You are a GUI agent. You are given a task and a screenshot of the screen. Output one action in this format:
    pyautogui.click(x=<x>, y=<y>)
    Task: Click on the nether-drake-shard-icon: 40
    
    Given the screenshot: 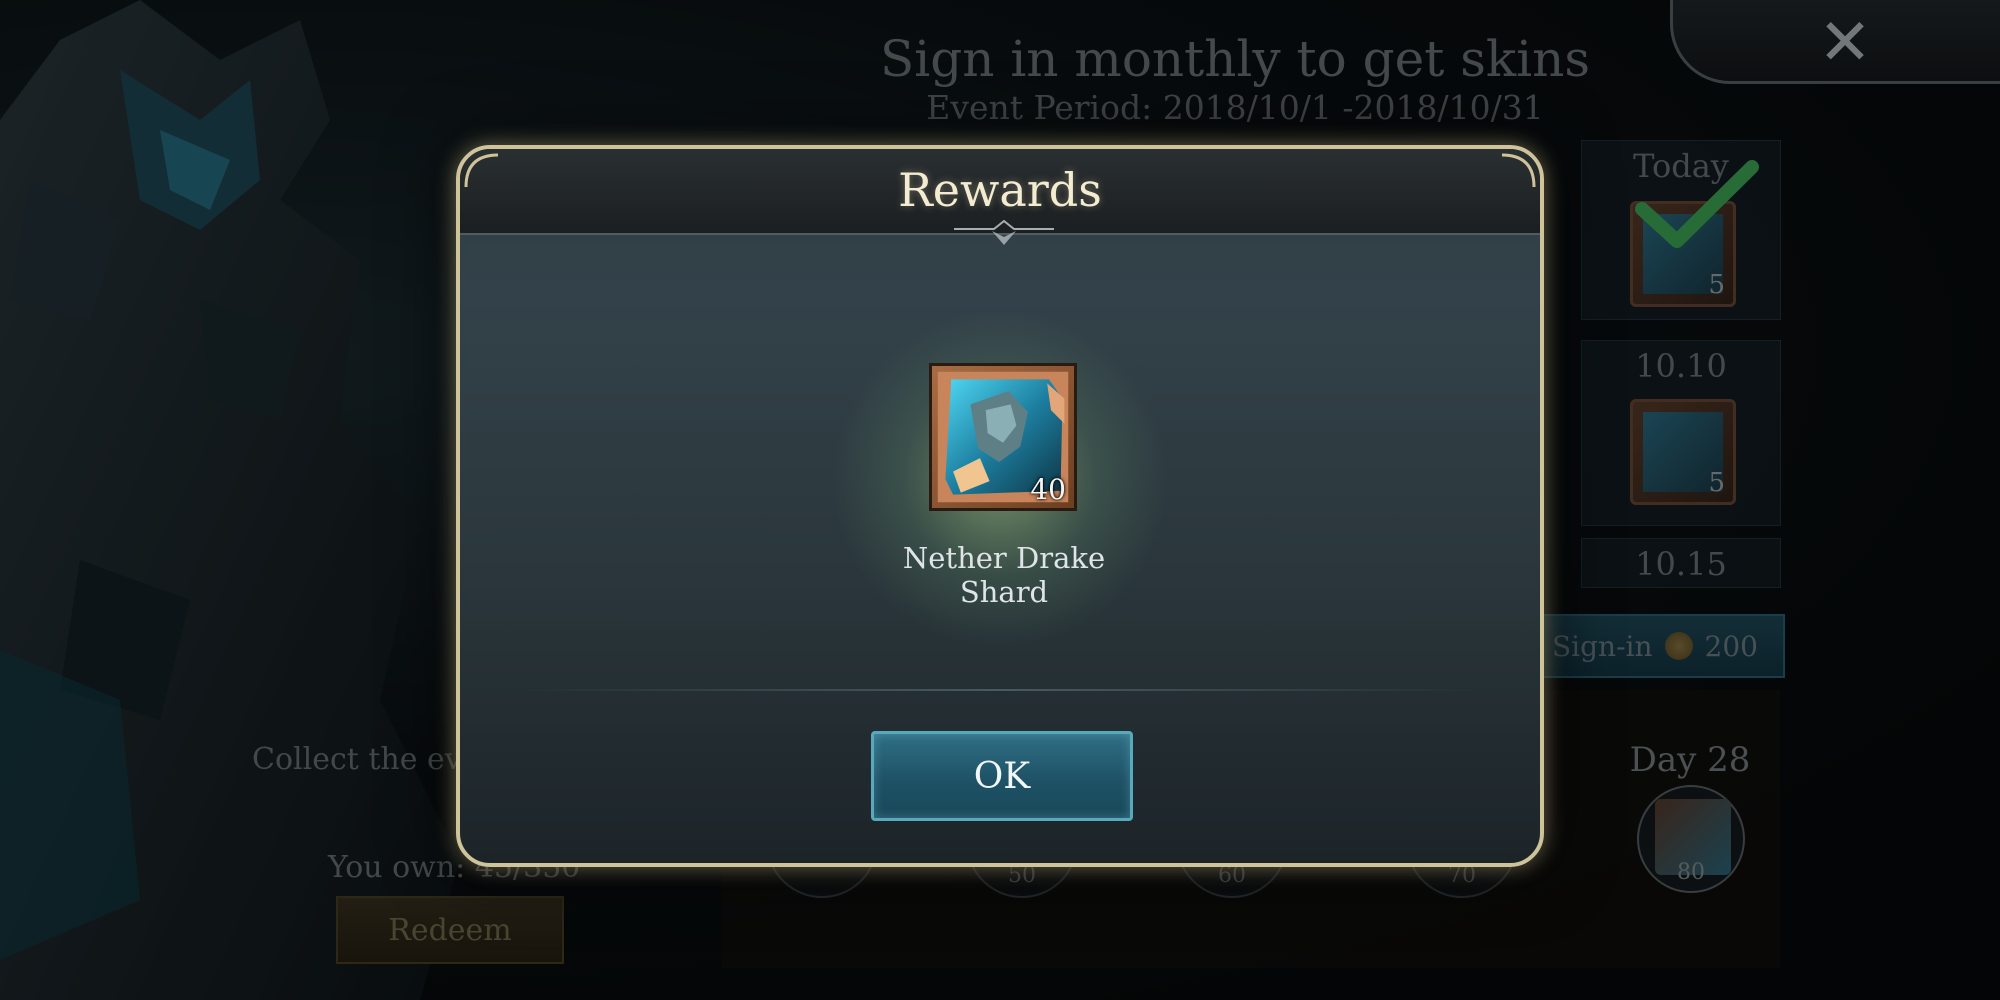 What is the action you would take?
    pyautogui.click(x=1003, y=437)
    